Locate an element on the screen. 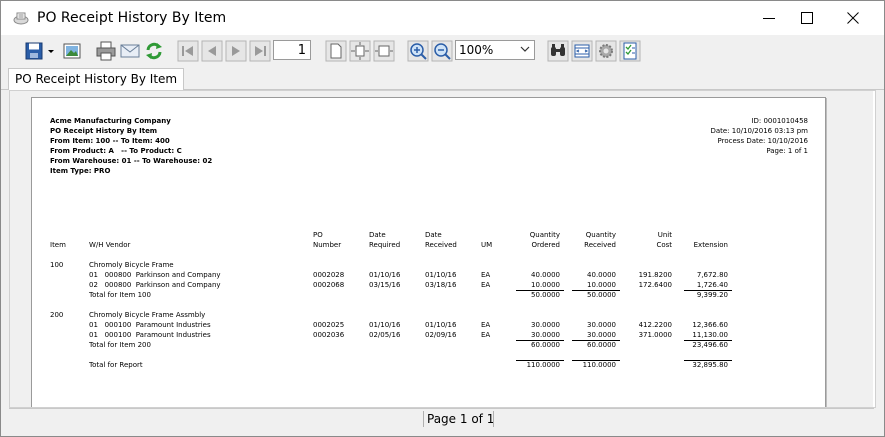 The width and height of the screenshot is (885, 437). fit-page-icon is located at coordinates (360, 51).